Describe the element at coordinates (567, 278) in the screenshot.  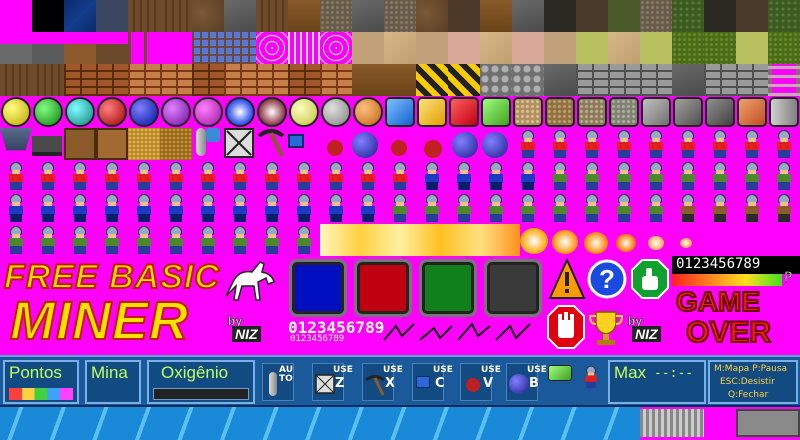
I see `warning-icon` at that location.